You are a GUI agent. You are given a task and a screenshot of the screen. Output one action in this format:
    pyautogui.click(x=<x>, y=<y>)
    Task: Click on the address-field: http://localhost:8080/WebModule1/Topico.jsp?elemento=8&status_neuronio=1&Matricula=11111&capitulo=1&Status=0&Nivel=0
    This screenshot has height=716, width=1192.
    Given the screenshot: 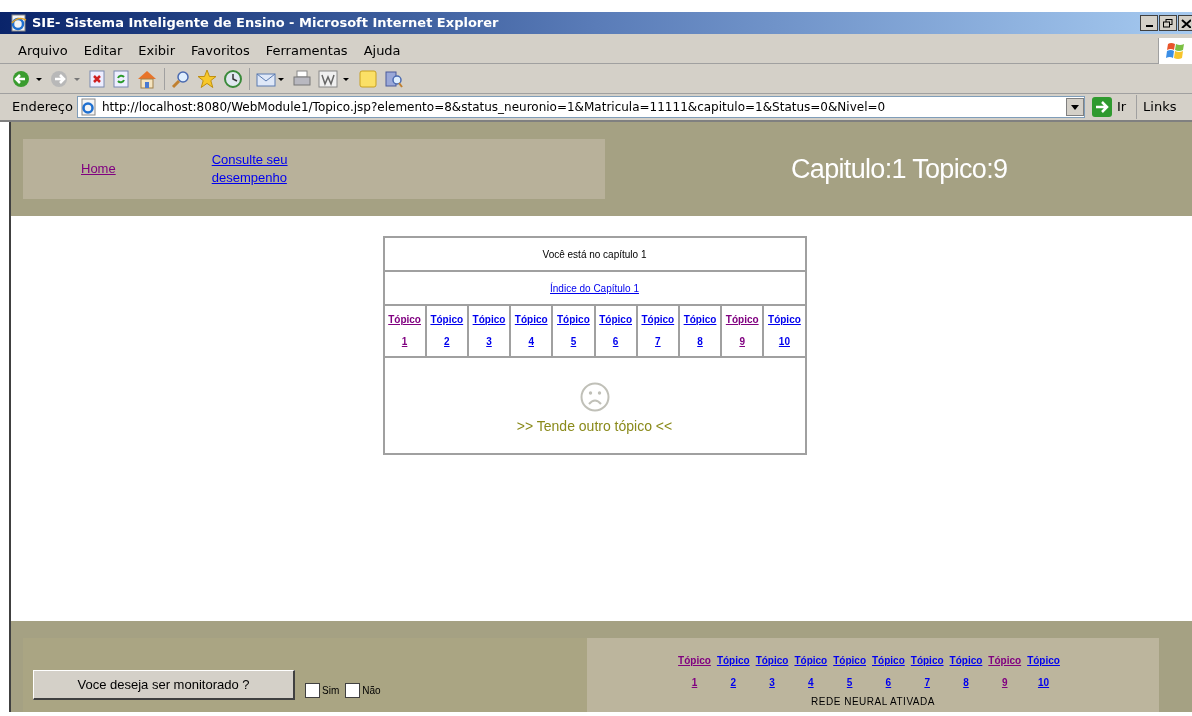 What is the action you would take?
    pyautogui.click(x=580, y=107)
    